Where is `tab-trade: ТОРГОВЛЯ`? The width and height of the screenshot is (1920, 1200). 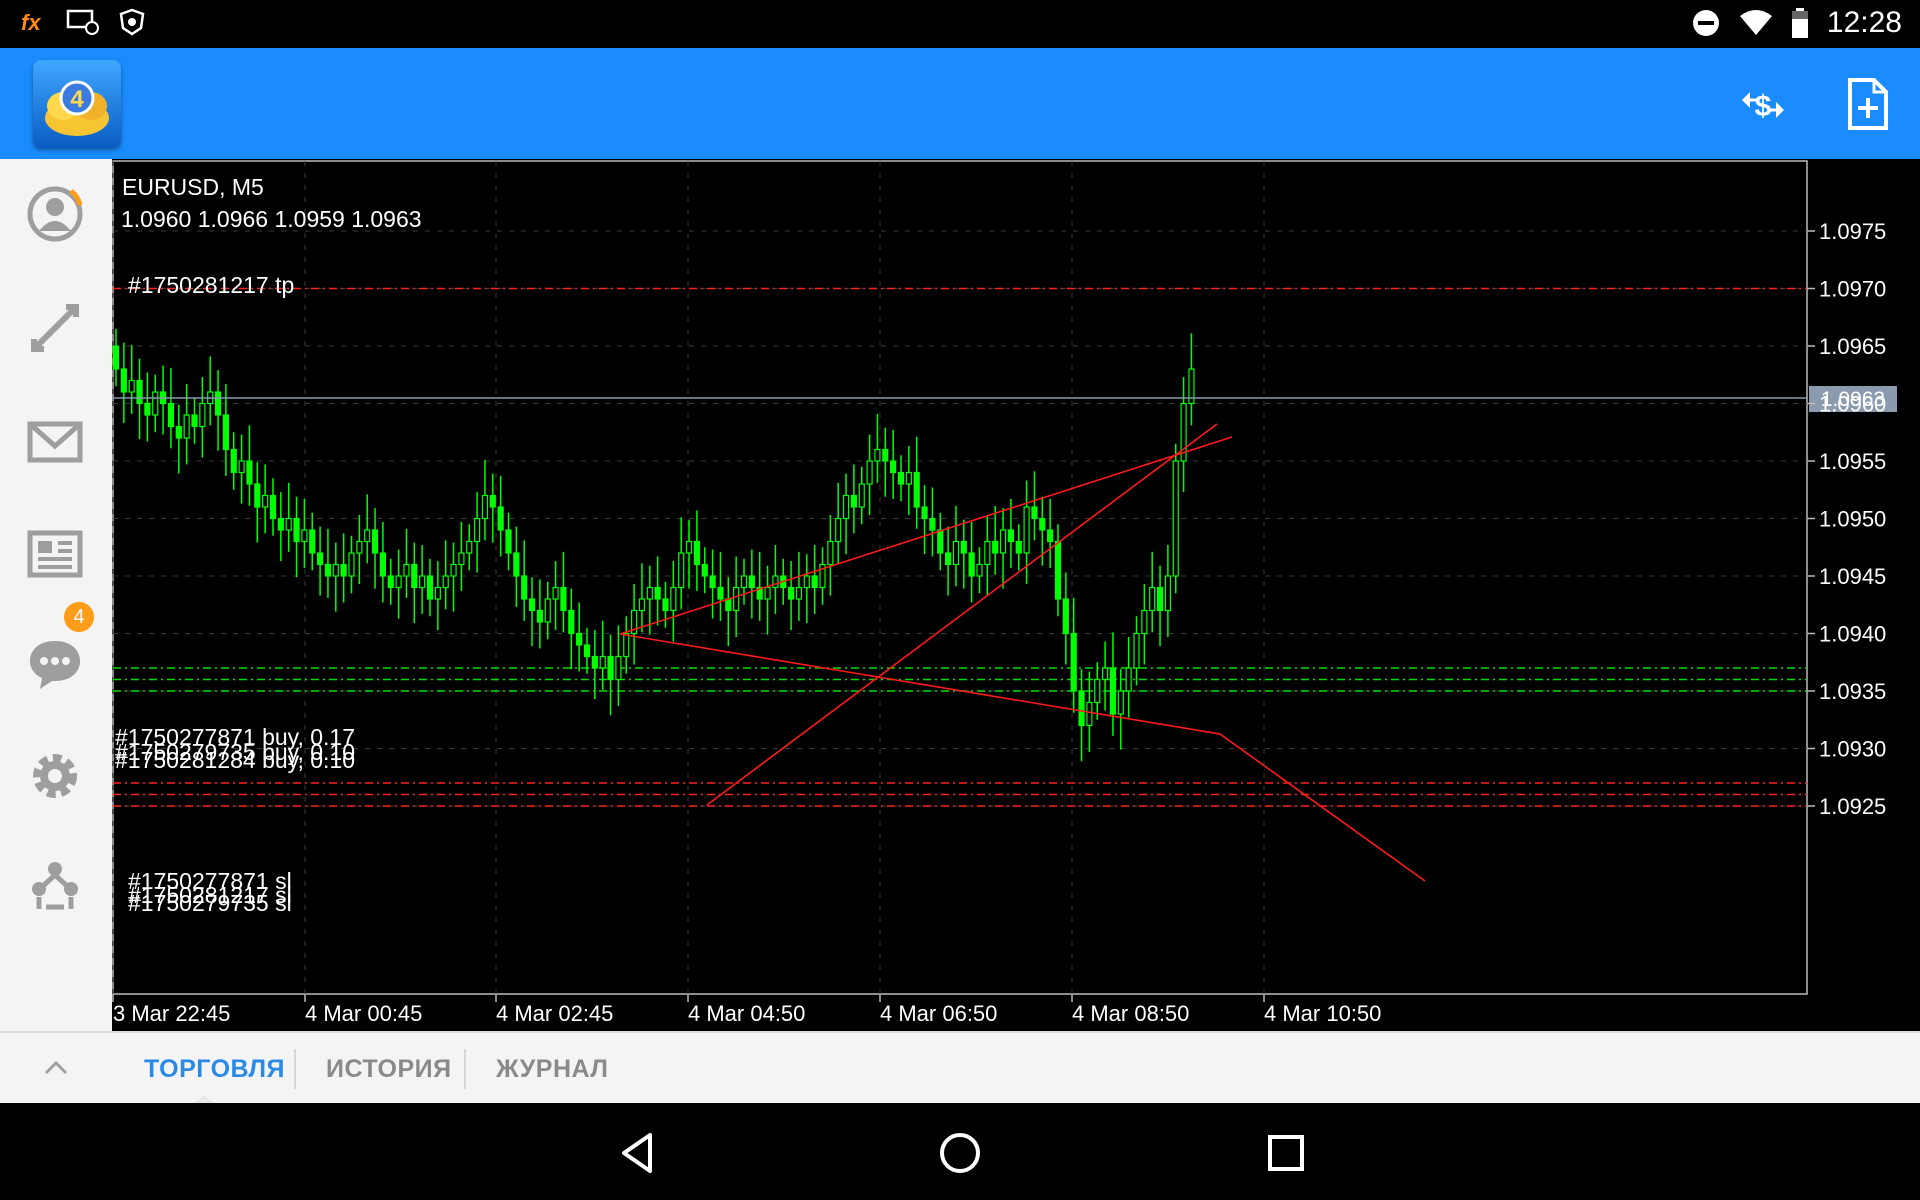
tab-trade: ТОРГОВЛЯ is located at coordinates (214, 1069).